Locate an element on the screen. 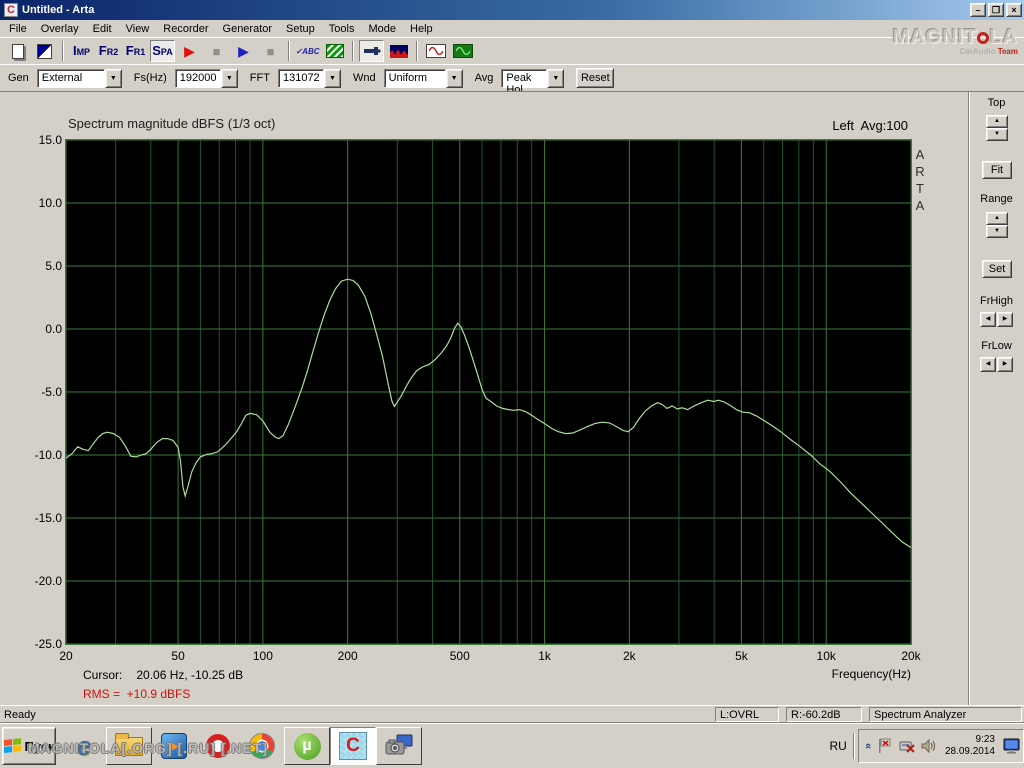  chrome-icon is located at coordinates (262, 746).